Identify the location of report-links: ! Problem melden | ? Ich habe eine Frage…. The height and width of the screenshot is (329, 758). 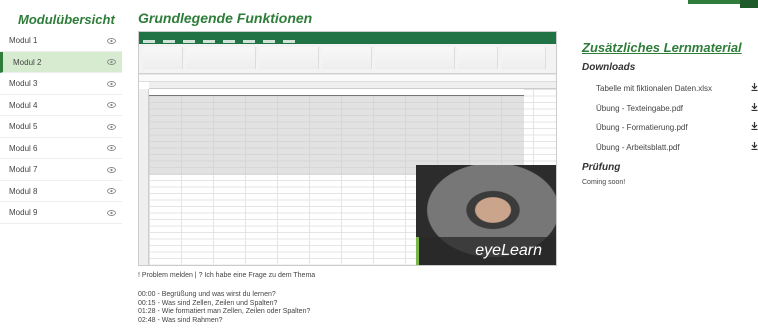
(226, 275).